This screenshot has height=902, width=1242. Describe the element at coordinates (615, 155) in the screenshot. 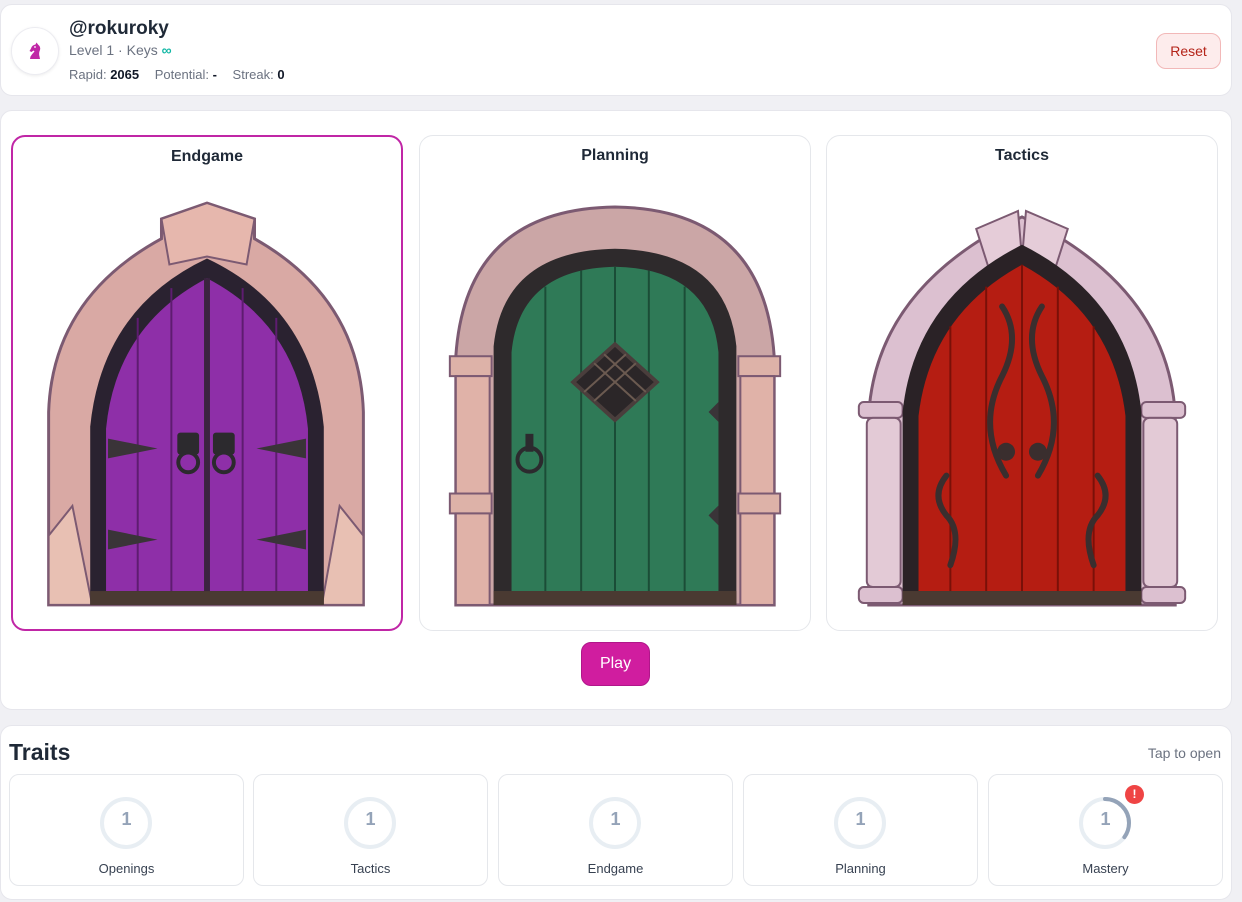

I see `door-title-planning: Planning` at that location.